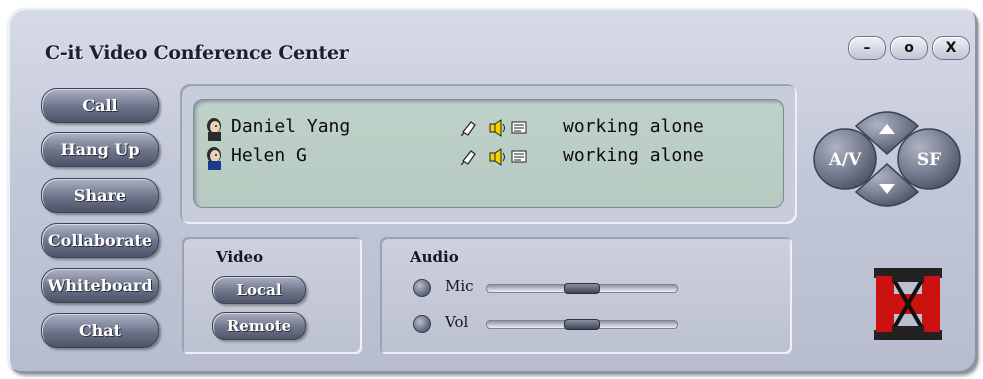 Image resolution: width=983 pixels, height=379 pixels. I want to click on whiteboard-button: Whiteboard, so click(100, 285).